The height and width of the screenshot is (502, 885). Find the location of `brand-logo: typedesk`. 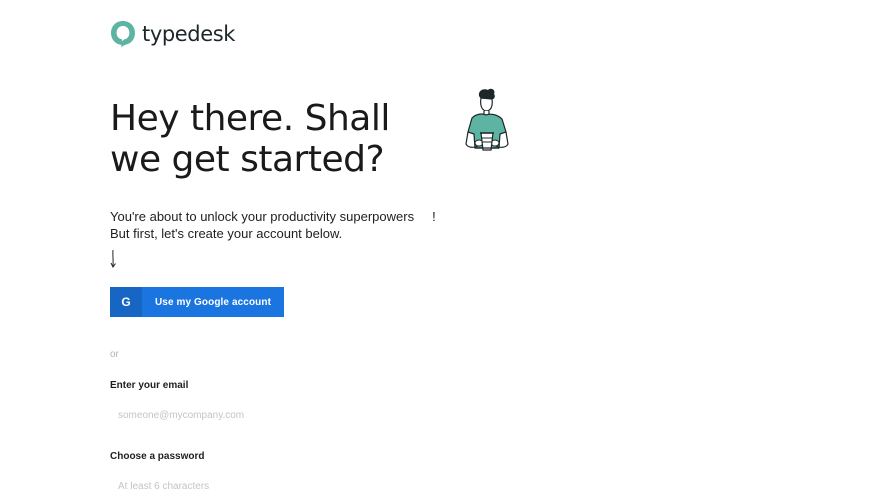

brand-logo: typedesk is located at coordinates (172, 34).